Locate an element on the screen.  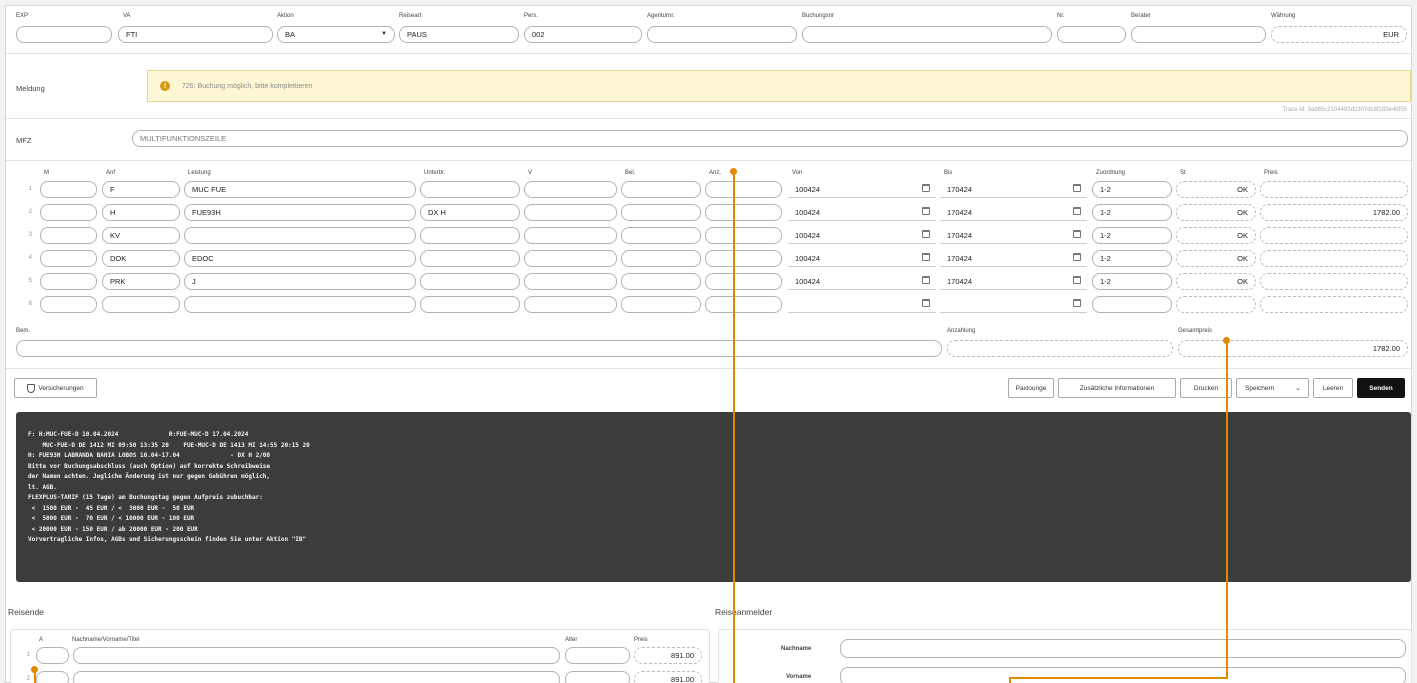
grid-cell-anf: H is located at coordinates (141, 212).